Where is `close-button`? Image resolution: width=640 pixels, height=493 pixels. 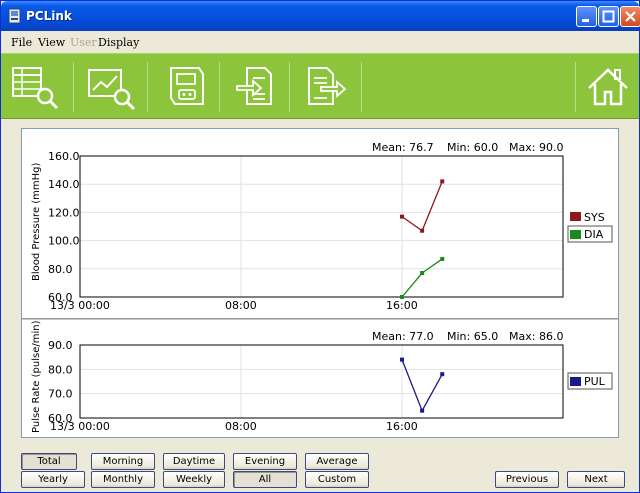 close-button is located at coordinates (630, 16).